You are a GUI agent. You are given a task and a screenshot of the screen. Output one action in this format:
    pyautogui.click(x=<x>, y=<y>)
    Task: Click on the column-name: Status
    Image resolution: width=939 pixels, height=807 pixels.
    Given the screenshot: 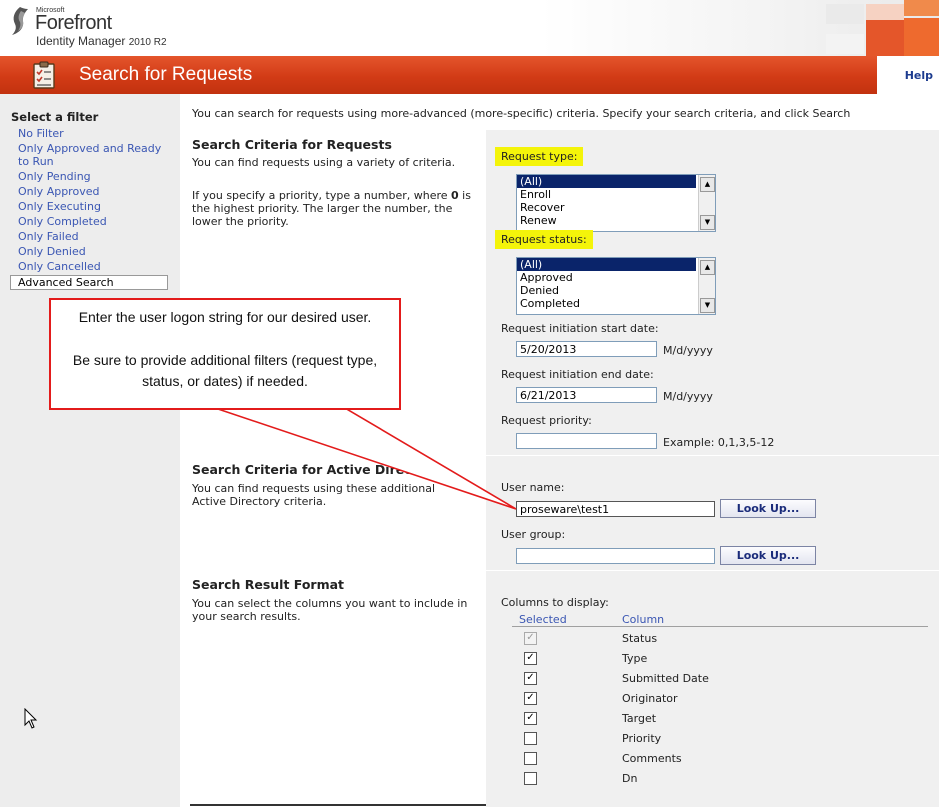 What is the action you would take?
    pyautogui.click(x=640, y=638)
    